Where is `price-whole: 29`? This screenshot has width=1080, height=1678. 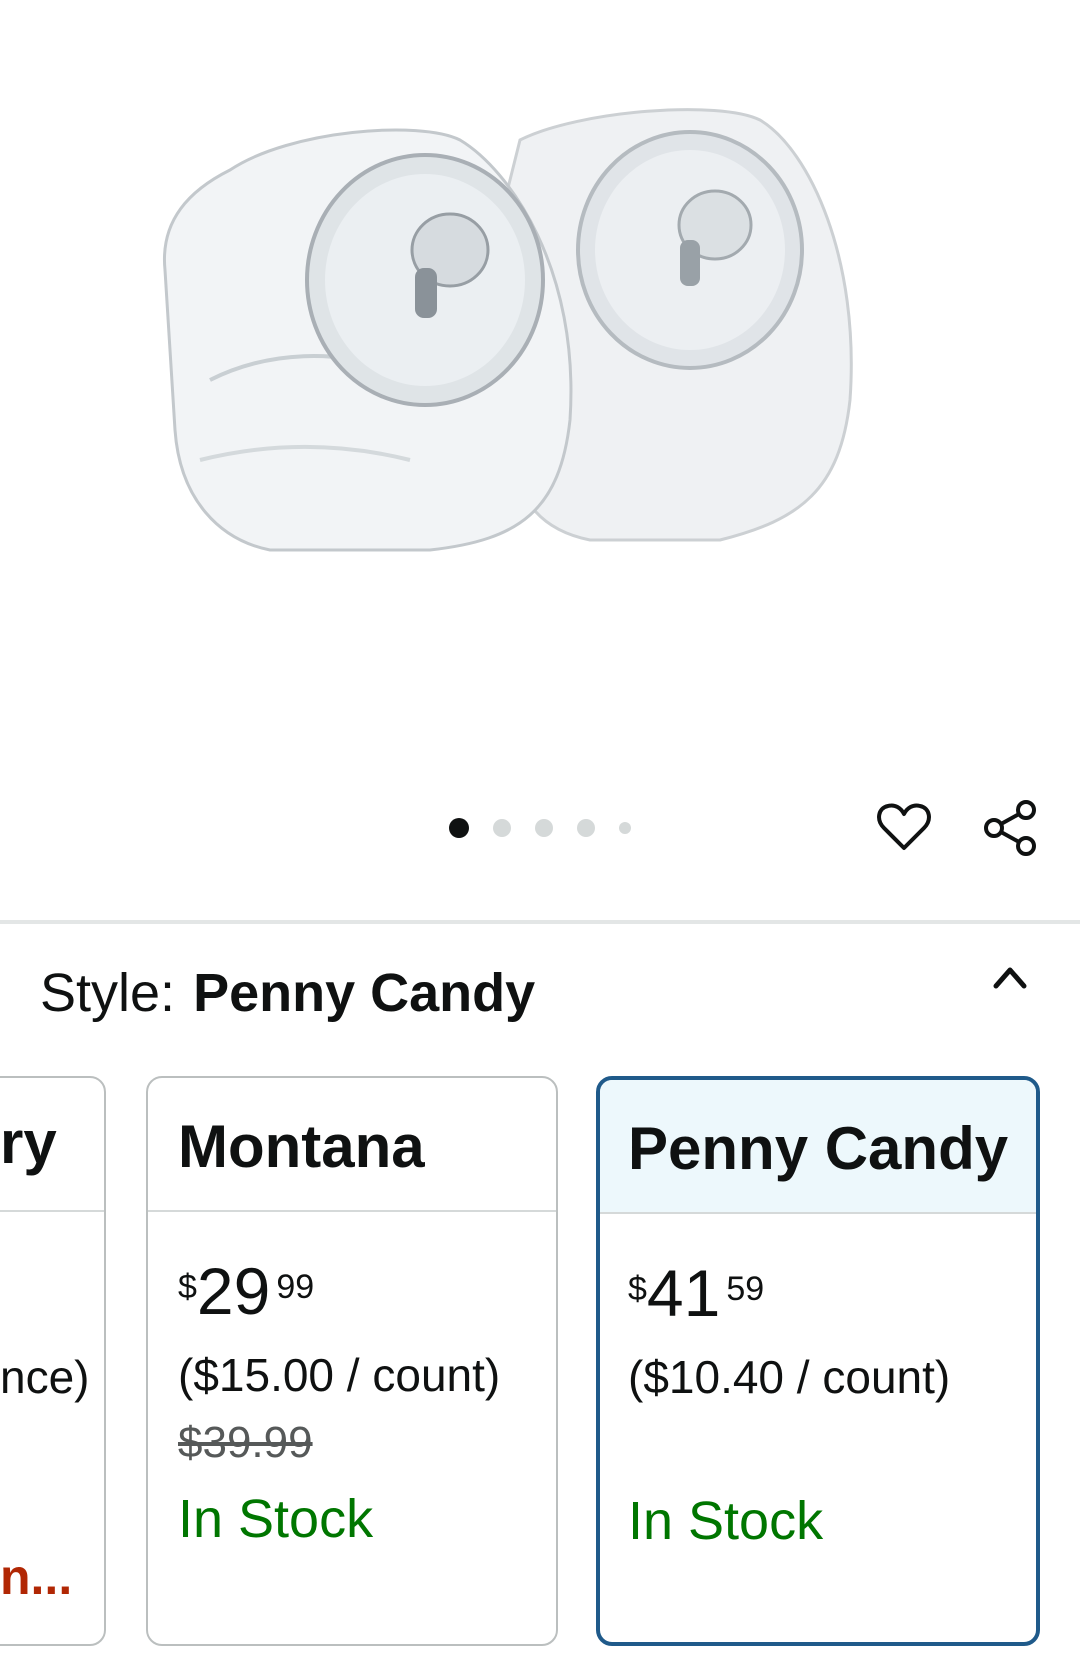 price-whole: 29 is located at coordinates (233, 1291).